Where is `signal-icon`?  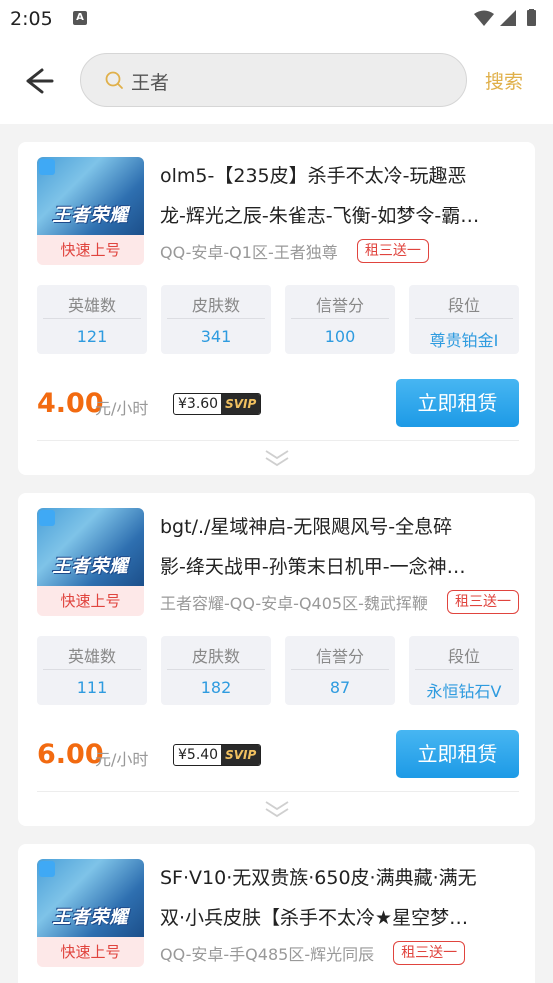
signal-icon is located at coordinates (508, 18).